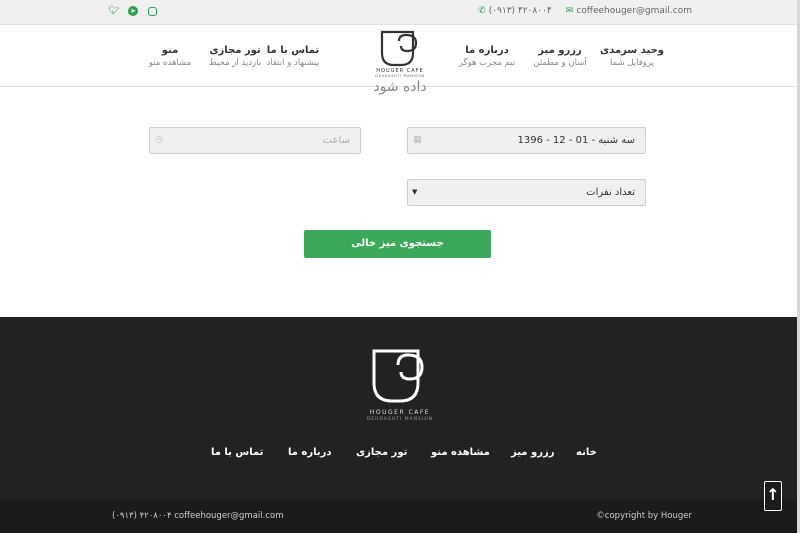 Image resolution: width=800 pixels, height=533 pixels. What do you see at coordinates (526, 192) in the screenshot?
I see `people-select: تعداد نفرات ▼` at bounding box center [526, 192].